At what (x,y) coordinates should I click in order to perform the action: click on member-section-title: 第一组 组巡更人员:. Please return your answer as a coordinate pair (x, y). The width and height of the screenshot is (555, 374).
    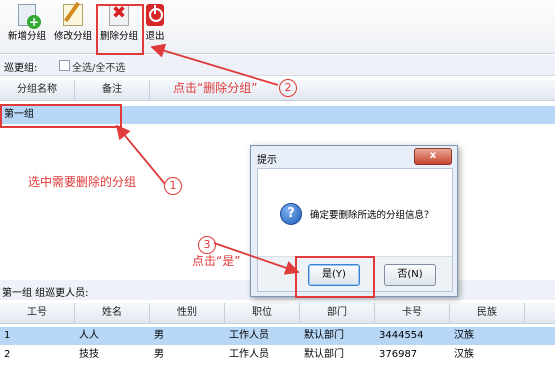
    Looking at the image, I should click on (45, 293).